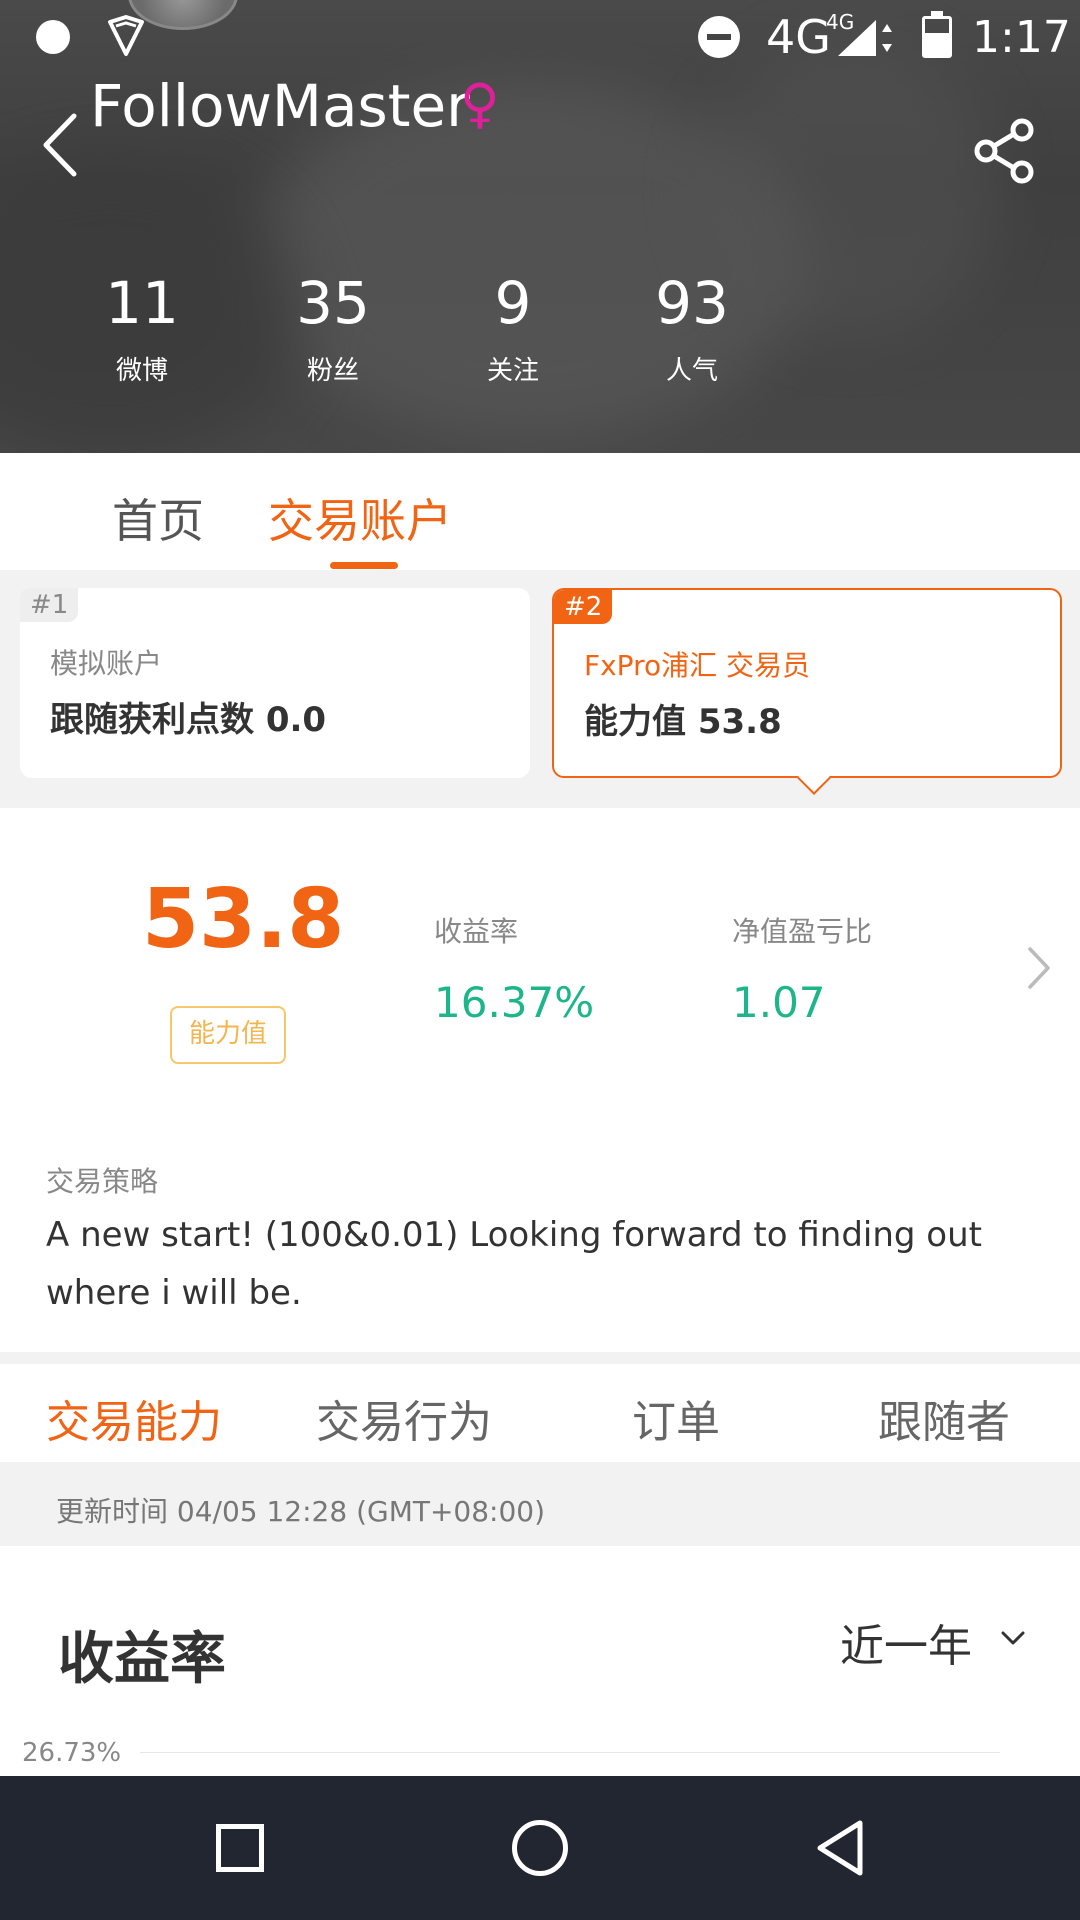  What do you see at coordinates (798, 37) in the screenshot?
I see `network-type: 4G` at bounding box center [798, 37].